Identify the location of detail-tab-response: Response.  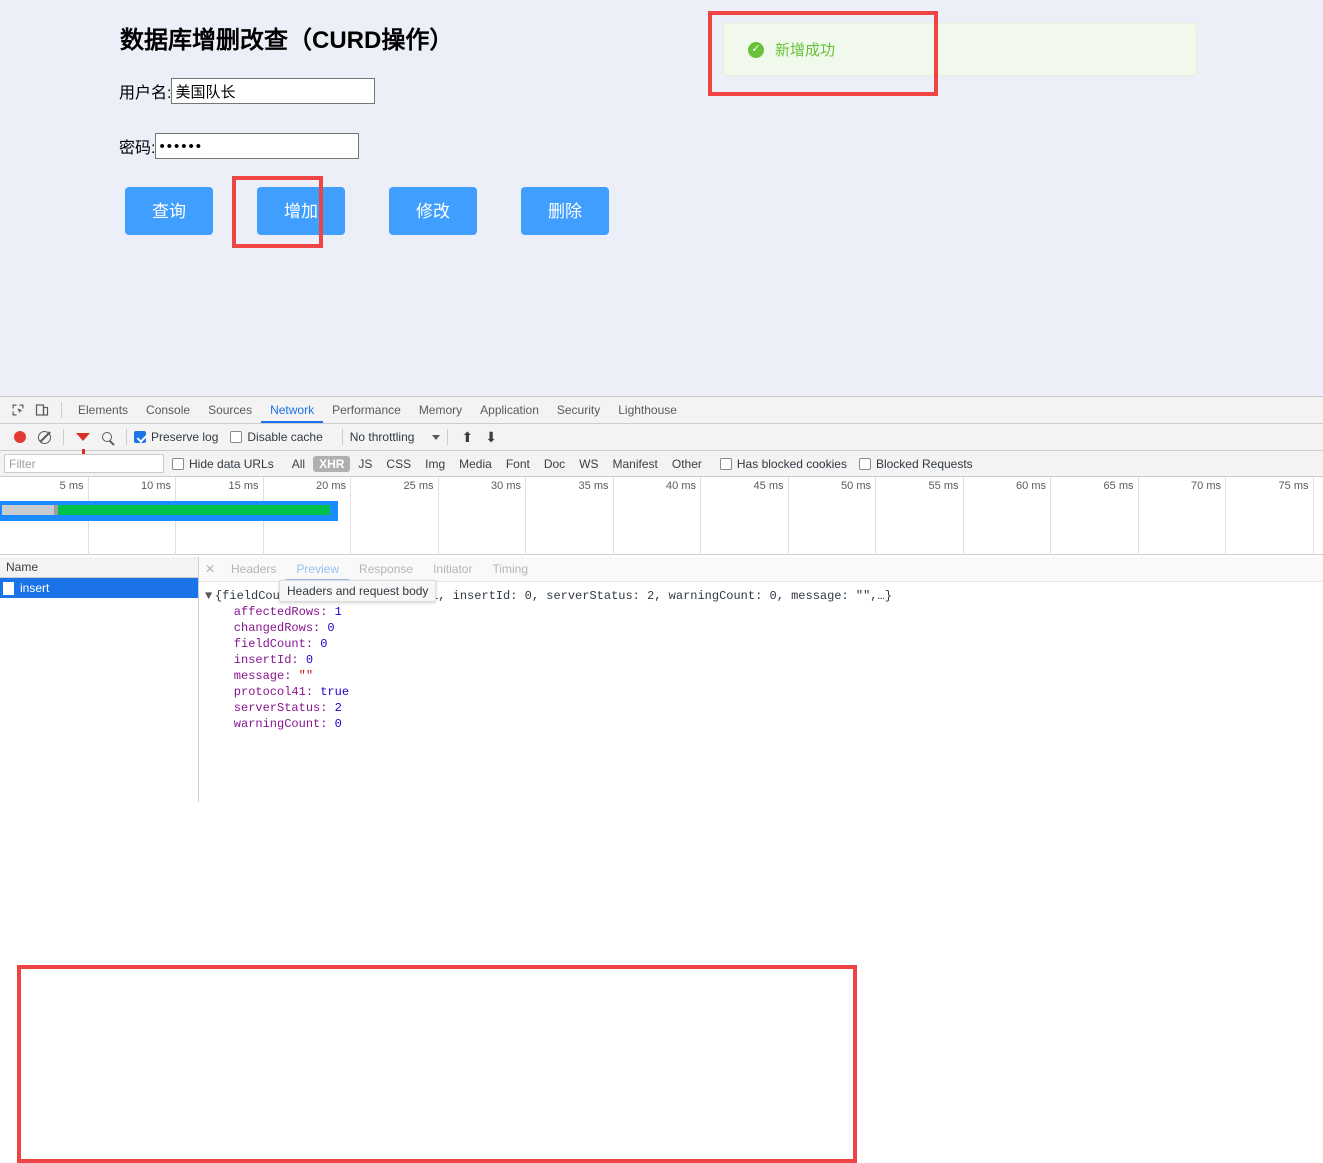
(386, 569).